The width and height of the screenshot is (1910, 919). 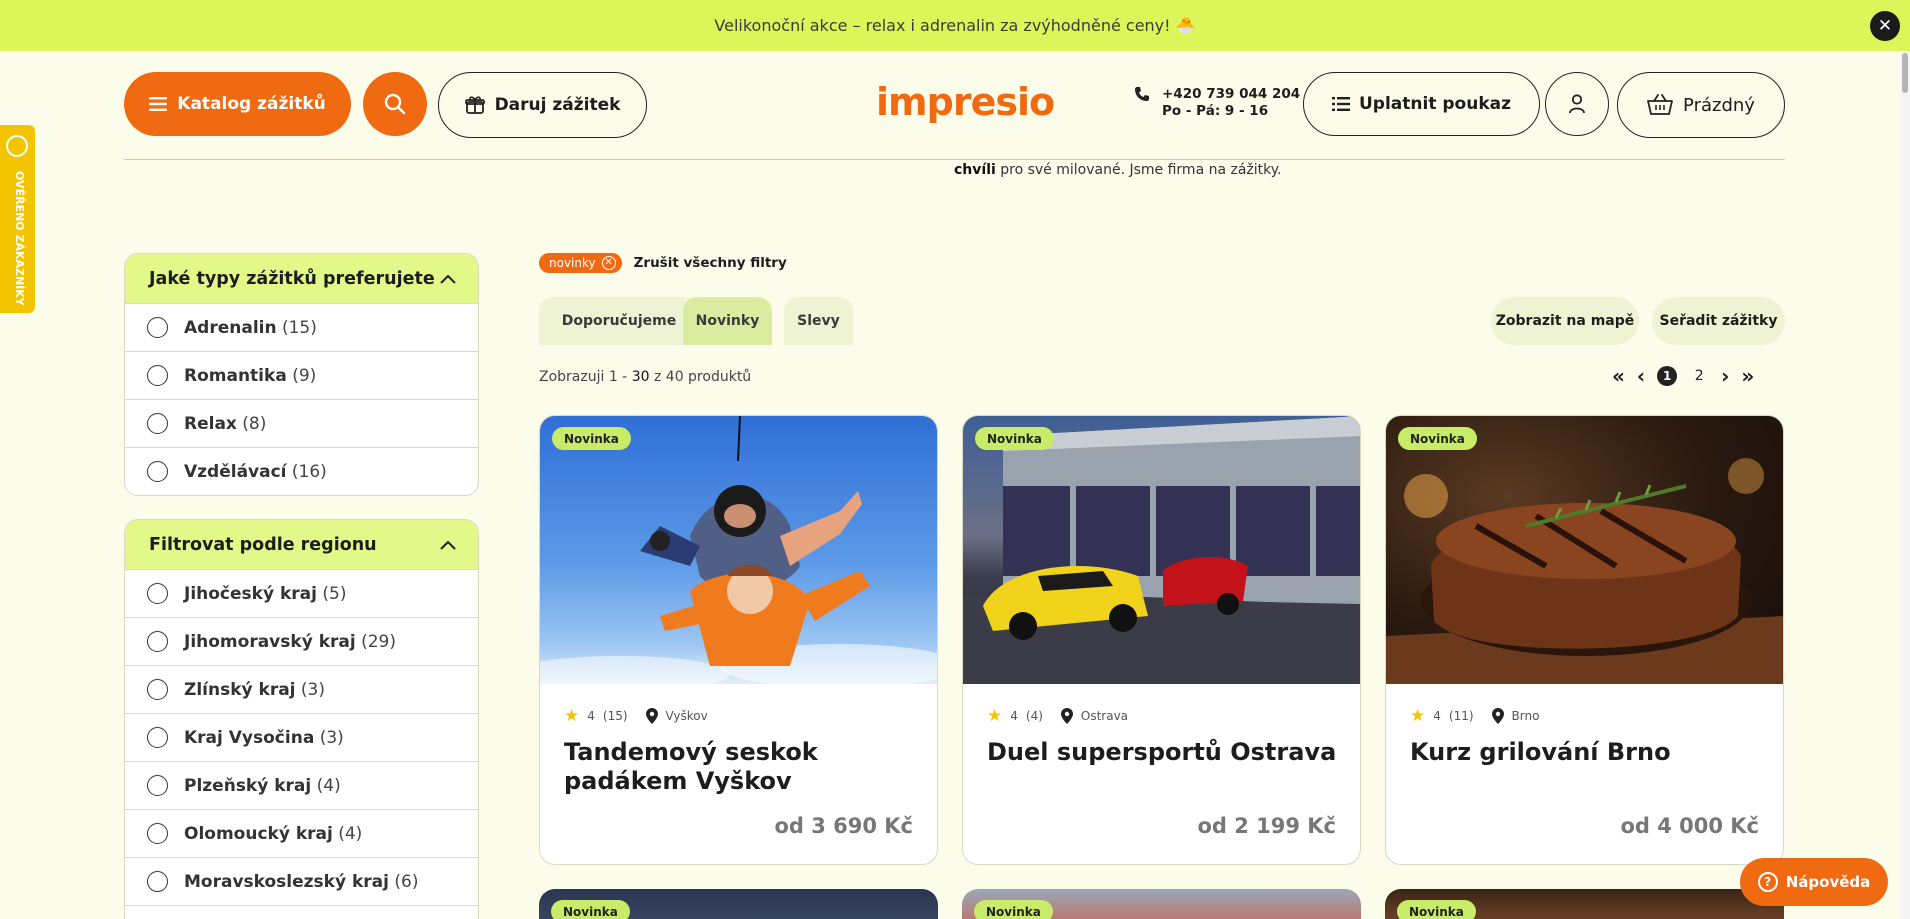 What do you see at coordinates (727, 321) in the screenshot?
I see `tab-new: Novinky` at bounding box center [727, 321].